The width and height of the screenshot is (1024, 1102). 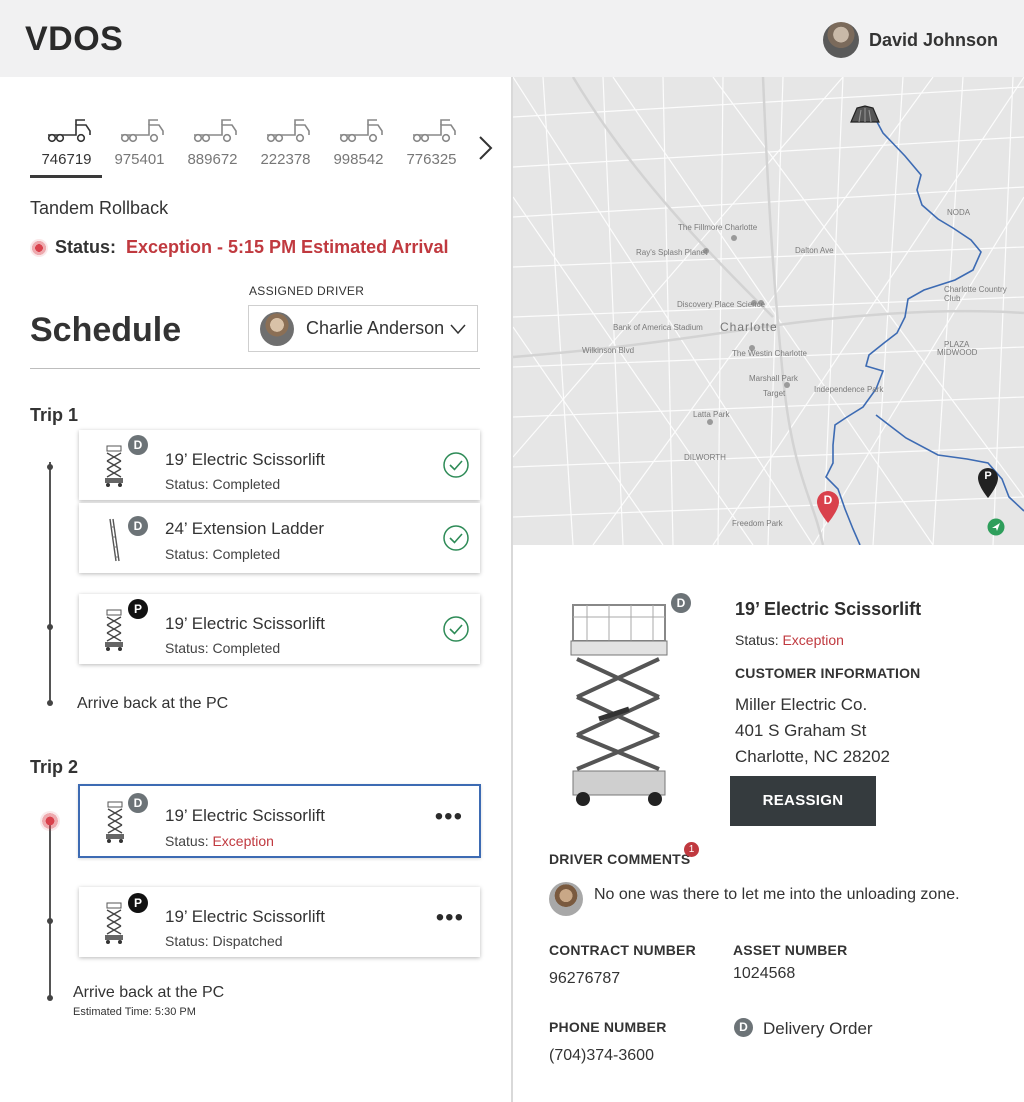 What do you see at coordinates (691, 849) in the screenshot?
I see `comment-count-badge: 1` at bounding box center [691, 849].